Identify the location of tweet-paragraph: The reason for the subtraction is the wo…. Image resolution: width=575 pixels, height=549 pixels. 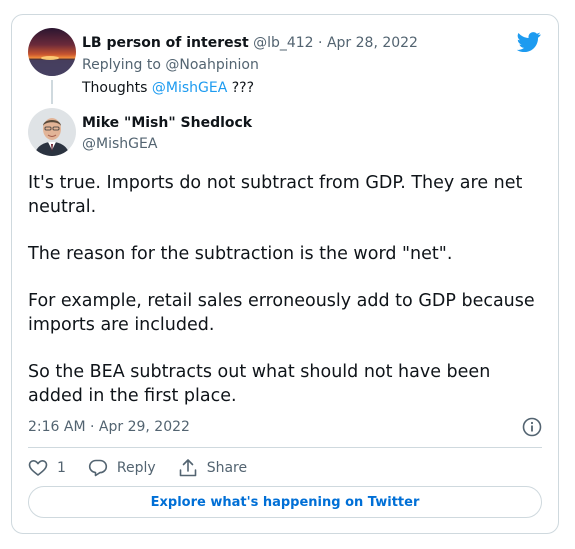
(240, 254).